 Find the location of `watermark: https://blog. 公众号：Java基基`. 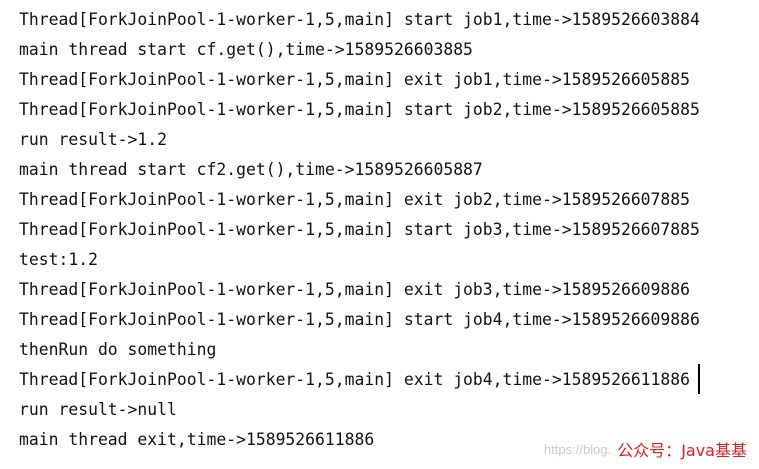

watermark: https://blog. 公众号：Java基基 is located at coordinates (645, 449).